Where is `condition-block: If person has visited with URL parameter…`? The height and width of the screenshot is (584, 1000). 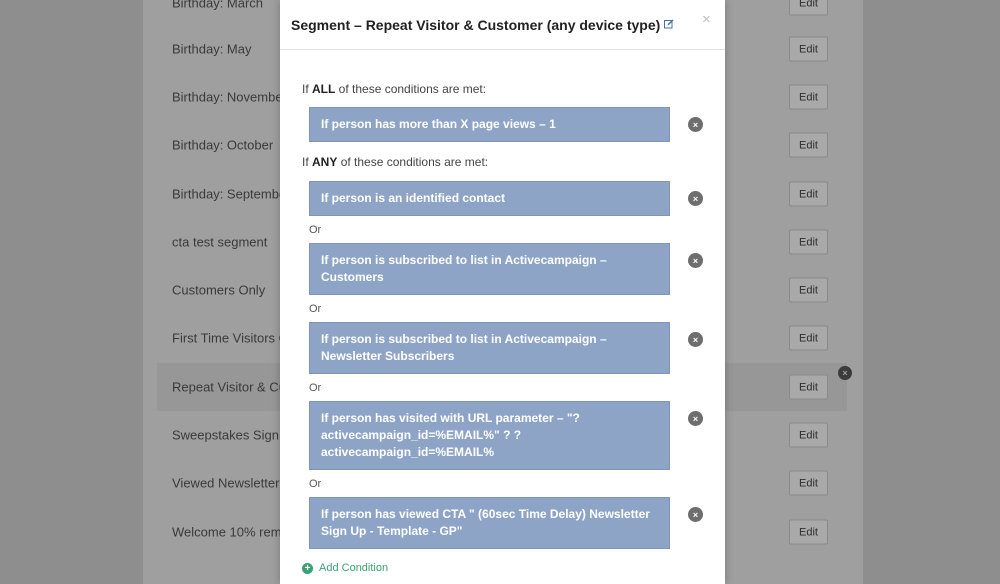
condition-block: If person has visited with URL parameter… is located at coordinates (489, 435).